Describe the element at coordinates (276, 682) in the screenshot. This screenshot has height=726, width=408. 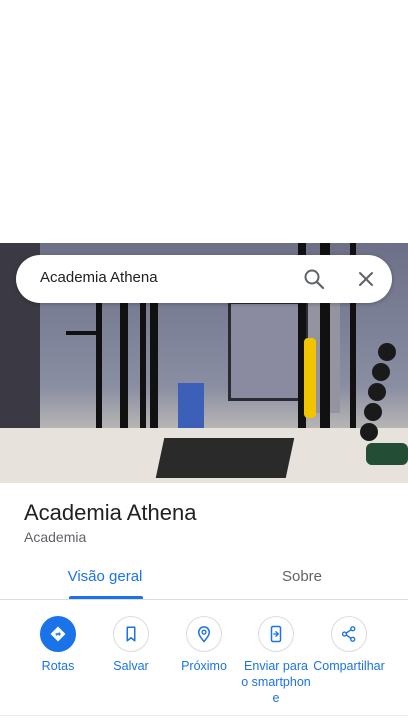
I see `send-to-phone-label: Enviar para o smartphone` at that location.